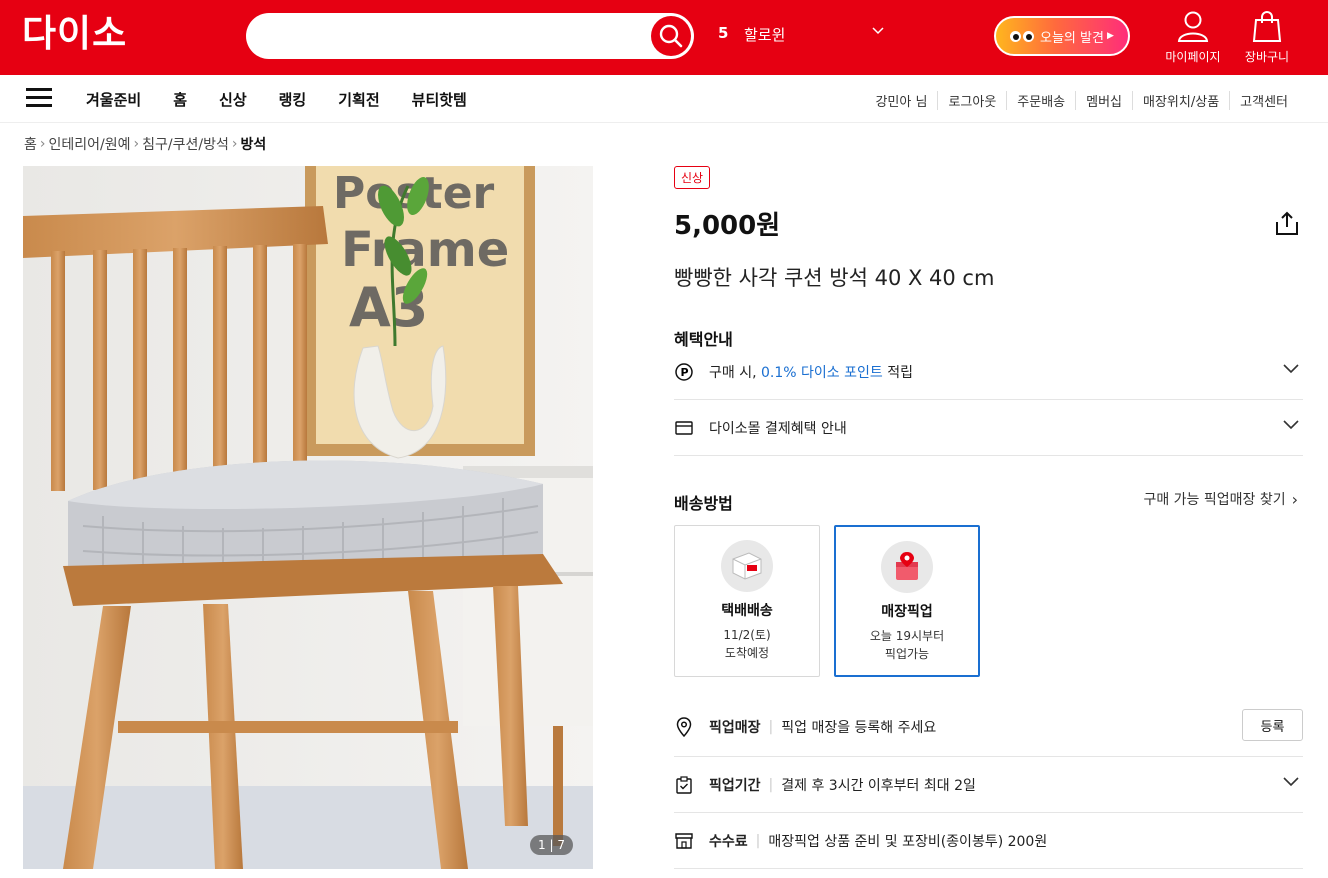 The image size is (1328, 878). I want to click on point-highlight: 0.1% 다이소 포인트, so click(822, 372).